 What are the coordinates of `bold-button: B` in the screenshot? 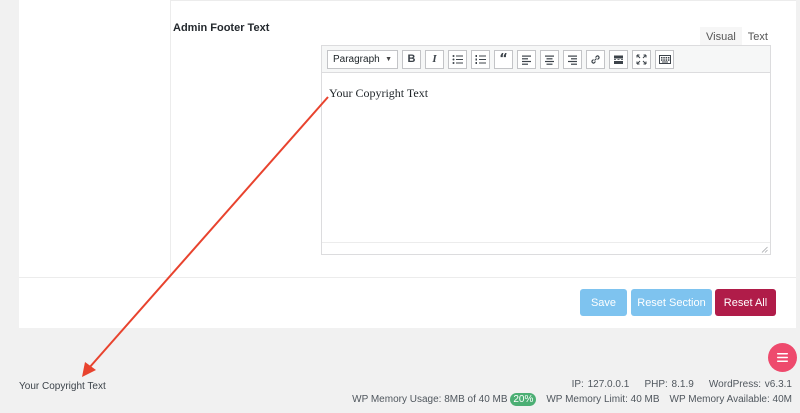 It's located at (411, 59).